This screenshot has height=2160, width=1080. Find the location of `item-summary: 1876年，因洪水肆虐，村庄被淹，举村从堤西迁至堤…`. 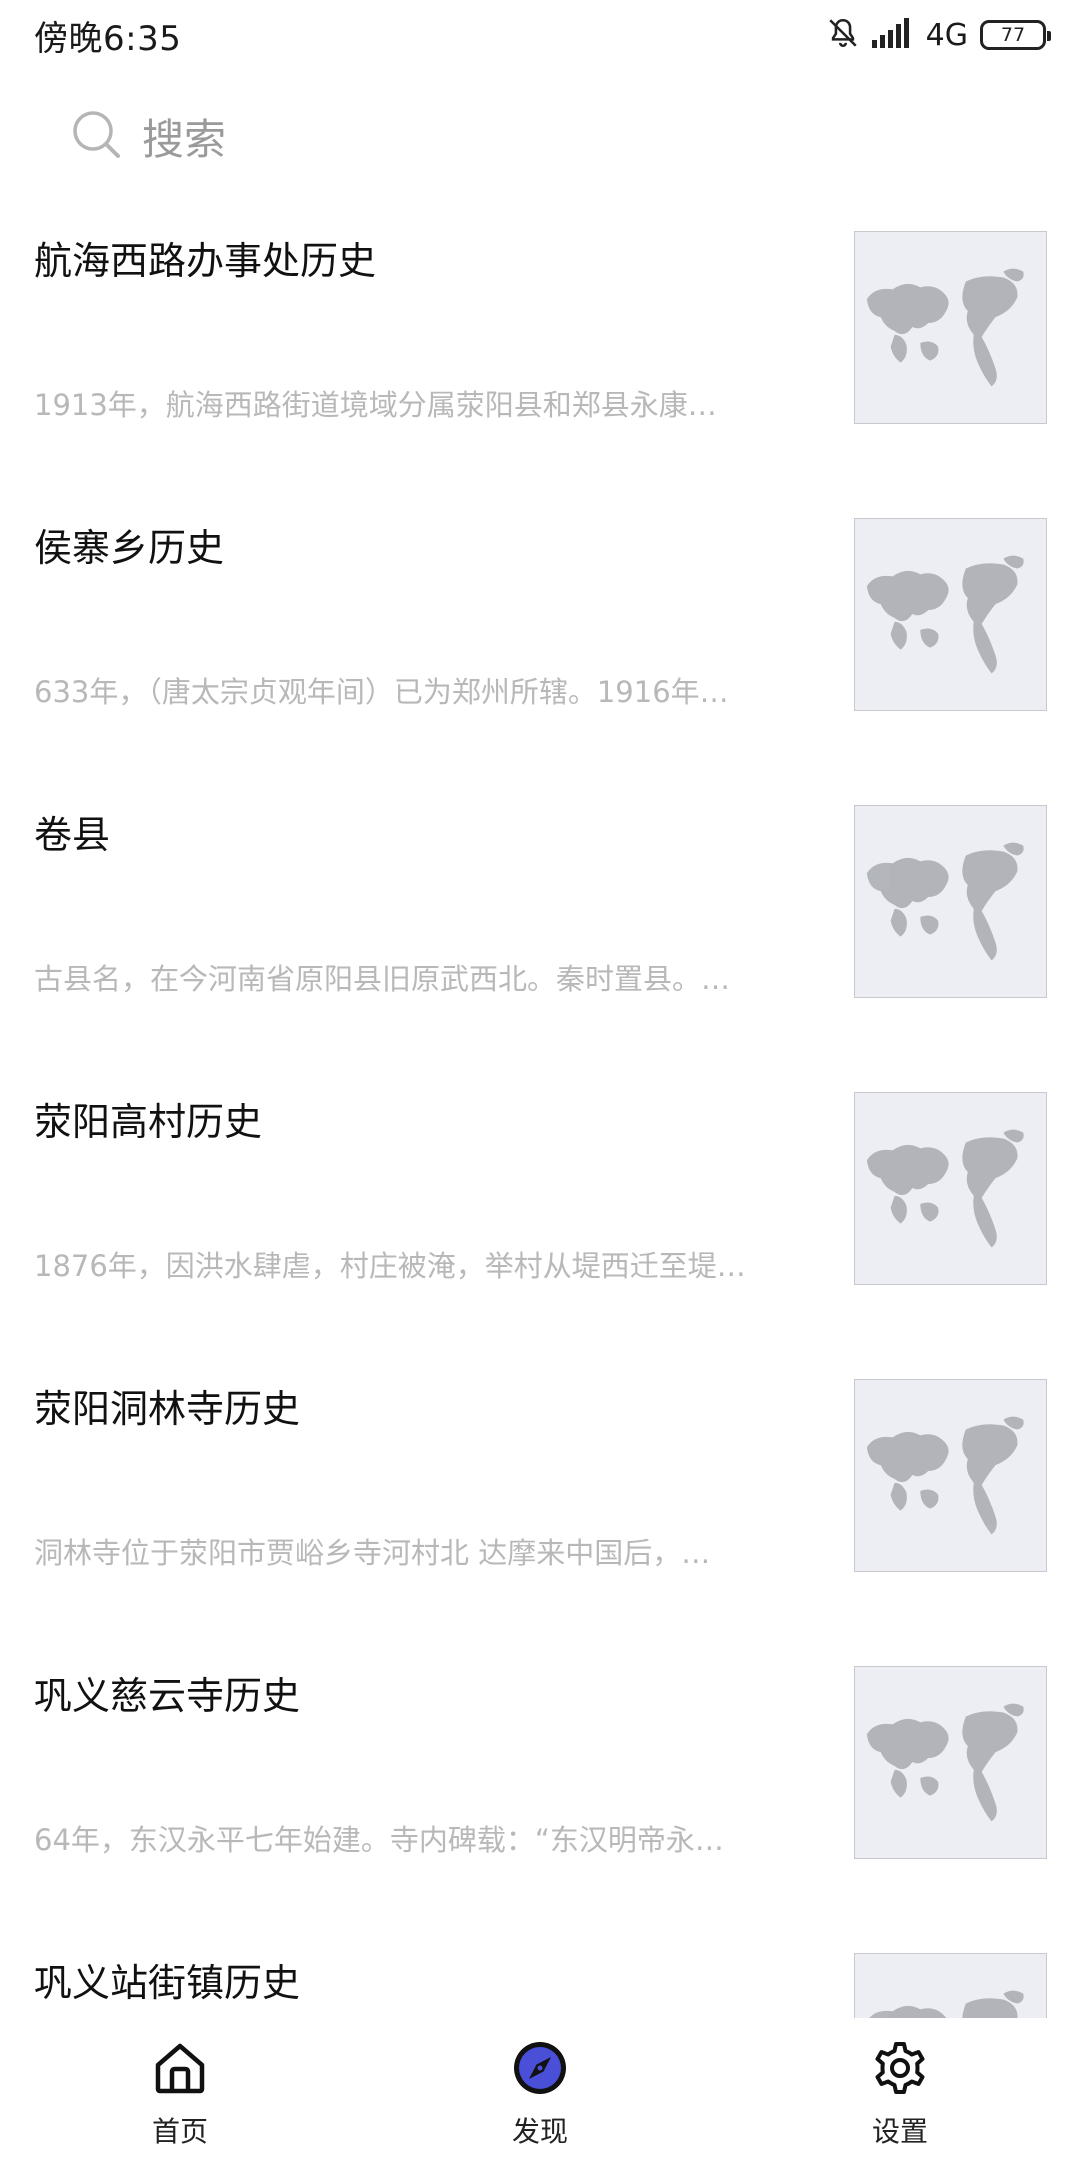

item-summary: 1876年，因洪水肆虐，村庄被淹，举村从堤西迁至堤… is located at coordinates (390, 1266).